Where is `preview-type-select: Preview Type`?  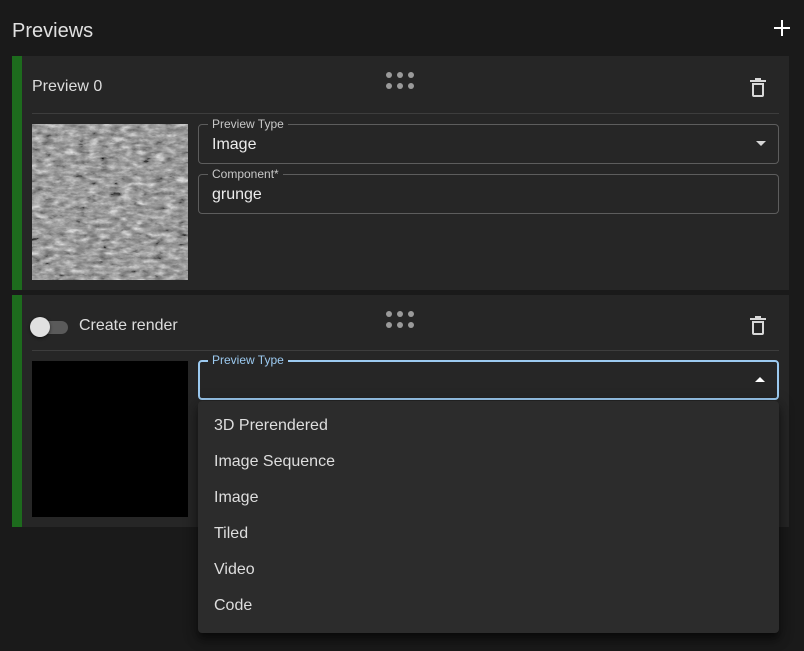
preview-type-select: Preview Type is located at coordinates (488, 376).